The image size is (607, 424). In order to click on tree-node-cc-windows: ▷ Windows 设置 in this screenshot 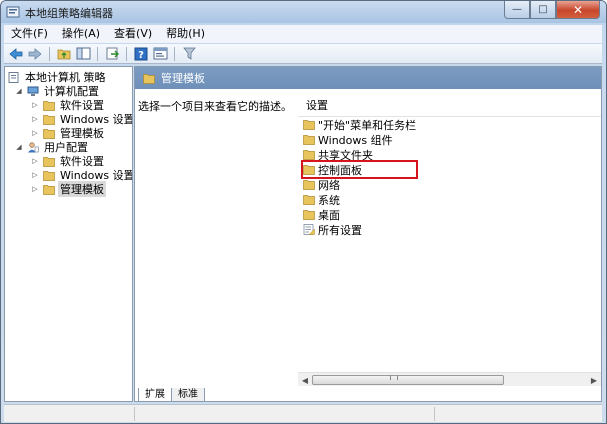, I will do `click(81, 119)`.